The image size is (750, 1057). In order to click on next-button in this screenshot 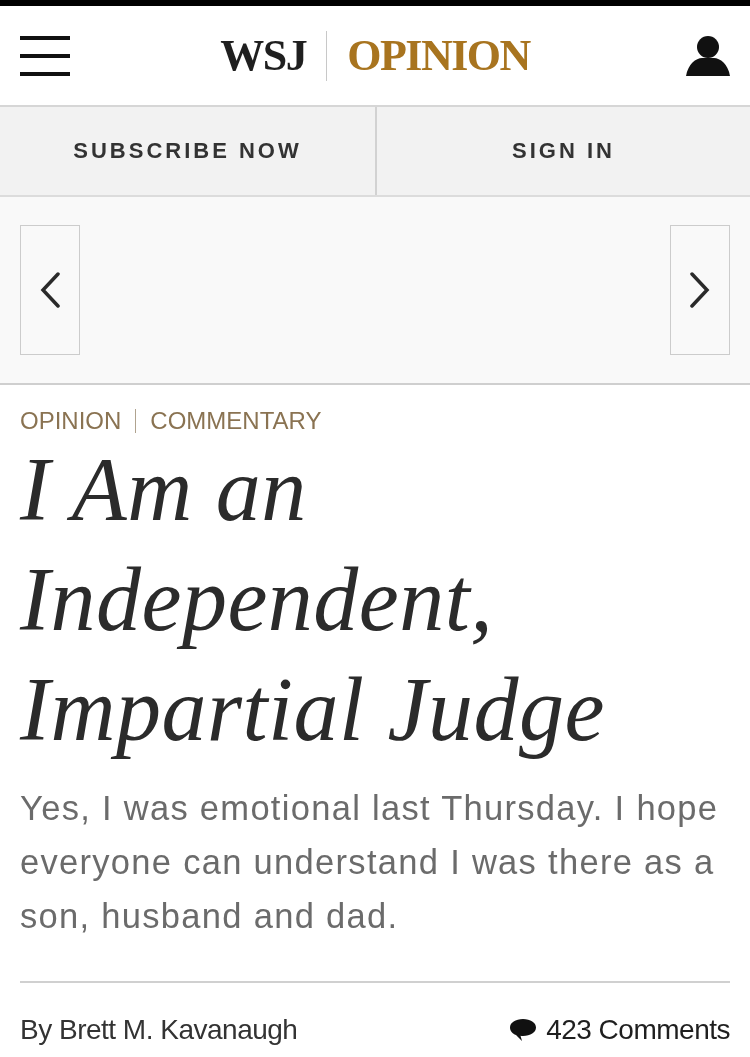, I will do `click(700, 290)`.